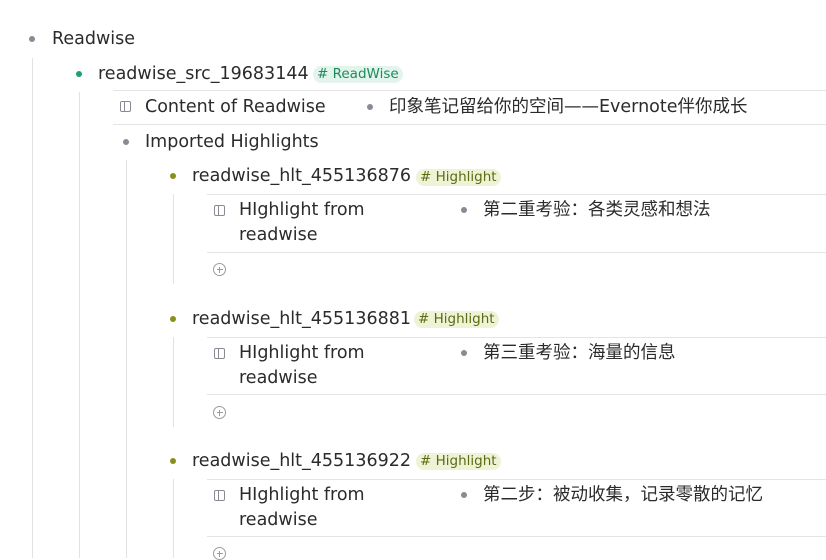 The width and height of the screenshot is (826, 560). I want to click on field-value: 印象笔记留给你的空间——Evernote伴你成长, so click(568, 107).